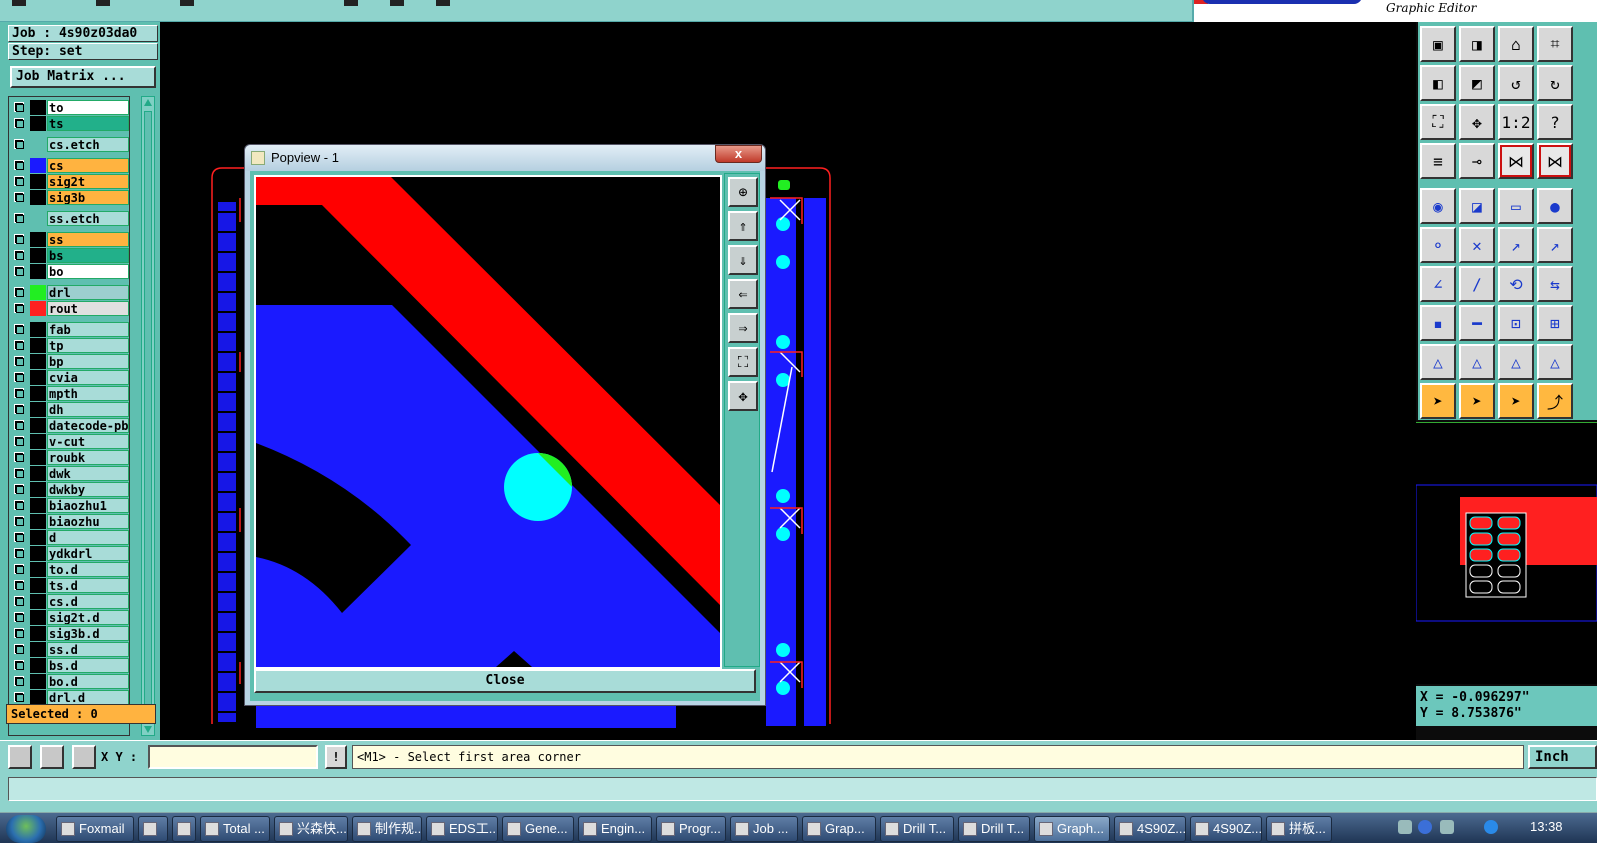  I want to click on route-icon: ⤴, so click(1555, 401).